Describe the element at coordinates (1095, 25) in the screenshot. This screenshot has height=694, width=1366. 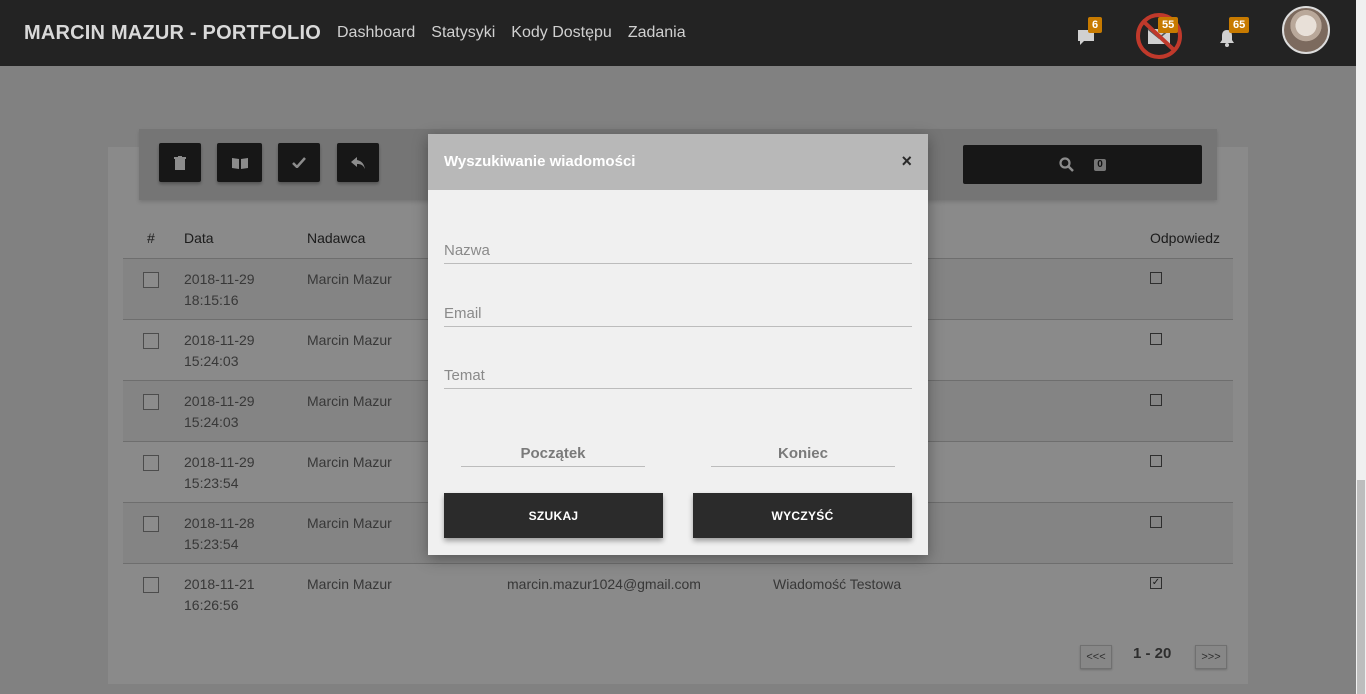
I see `messages-badge: 6` at that location.